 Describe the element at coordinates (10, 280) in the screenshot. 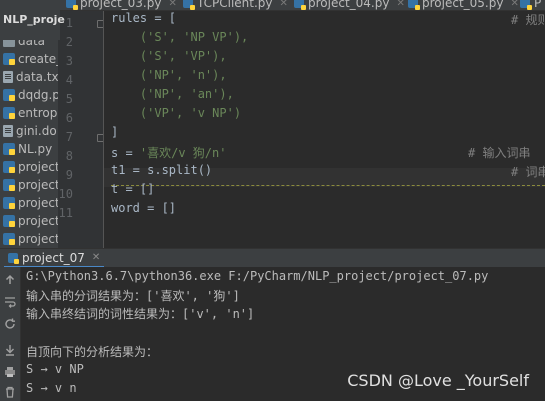

I see `scroll-up-icon` at that location.